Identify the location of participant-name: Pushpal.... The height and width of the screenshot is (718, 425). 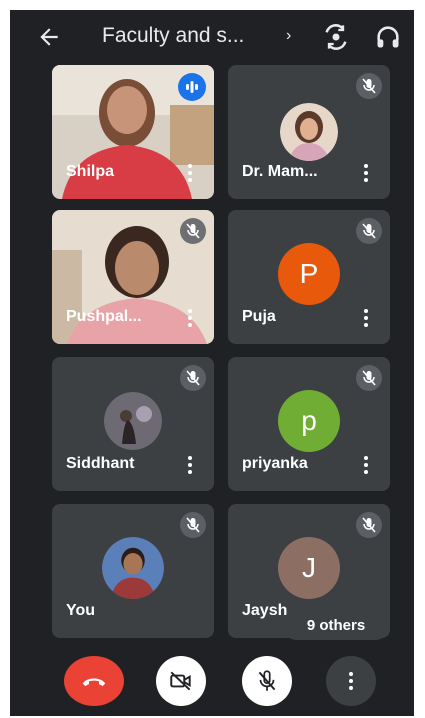
(104, 316).